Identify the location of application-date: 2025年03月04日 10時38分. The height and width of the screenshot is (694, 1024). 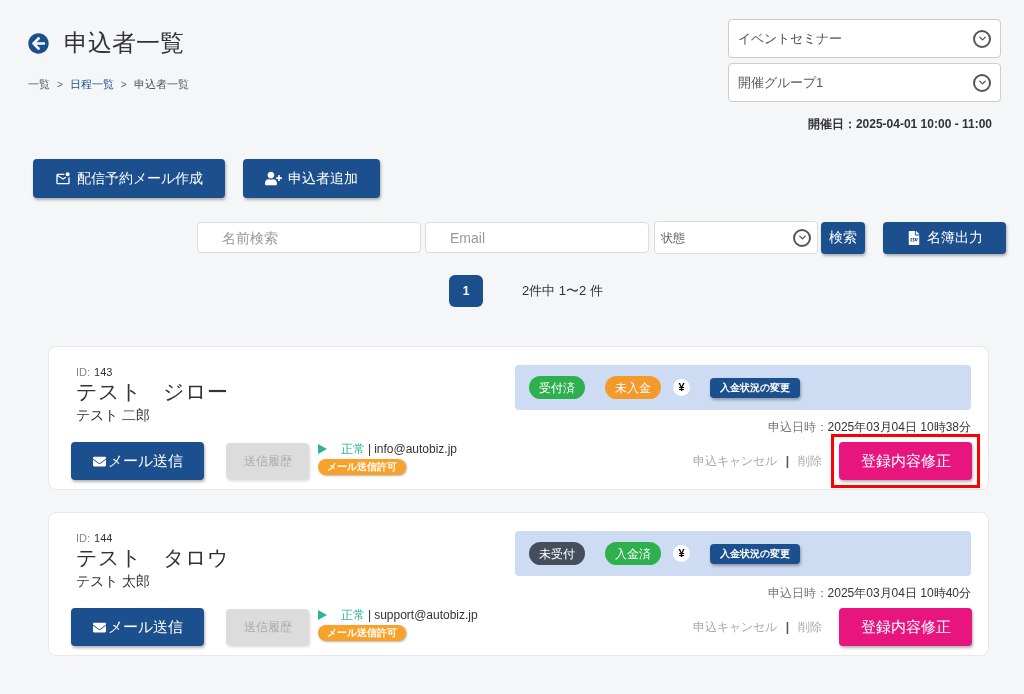
(899, 427).